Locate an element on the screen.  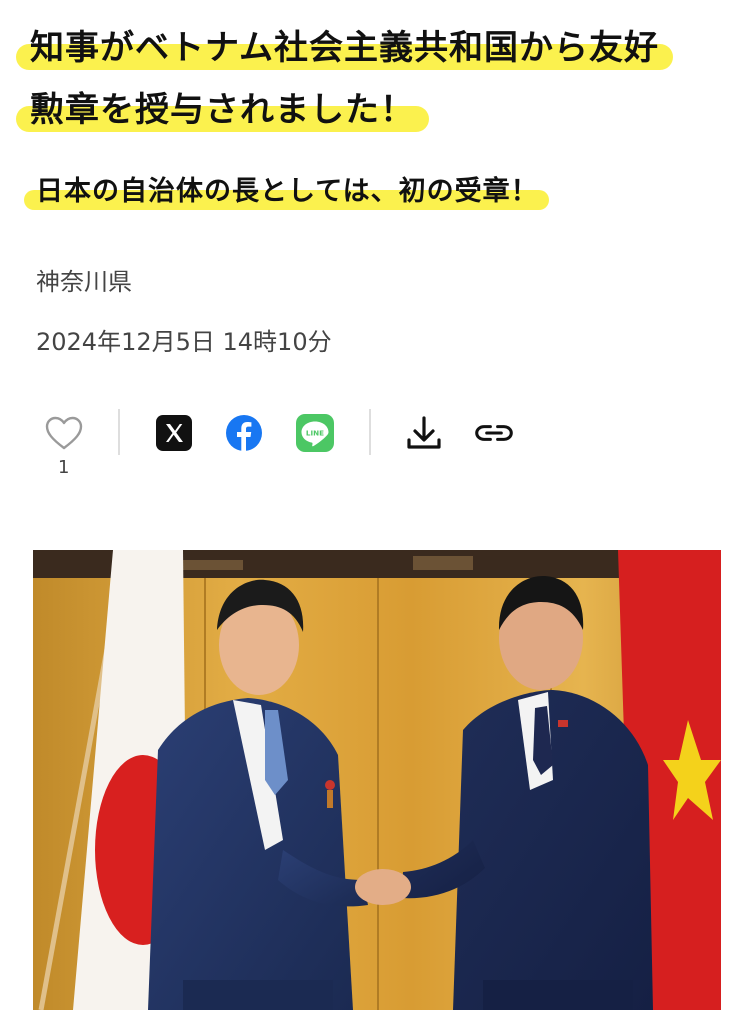
download-icon is located at coordinates (424, 432).